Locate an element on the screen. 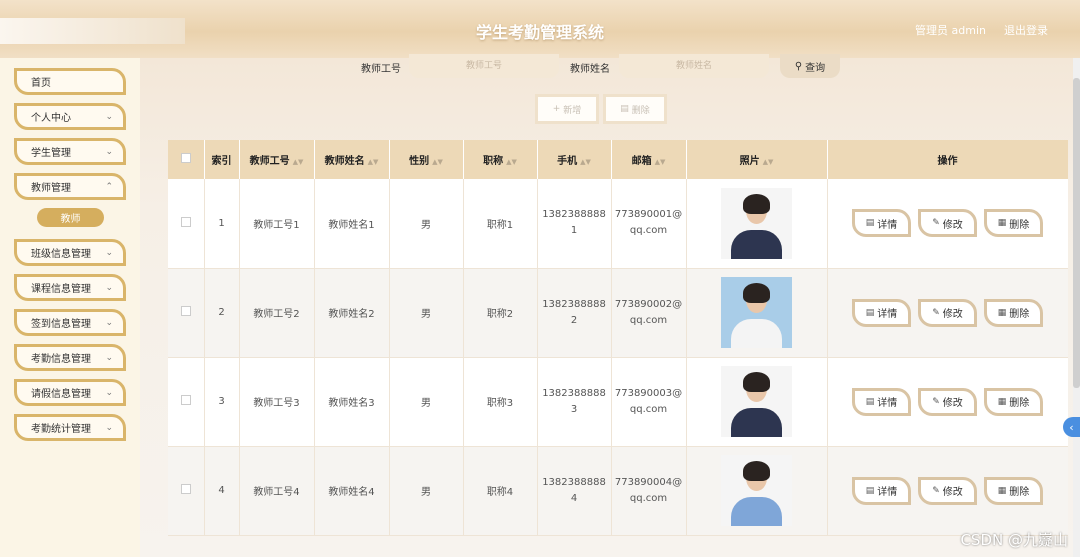 The height and width of the screenshot is (557, 1080). current-user: 管理员 admin is located at coordinates (950, 30).